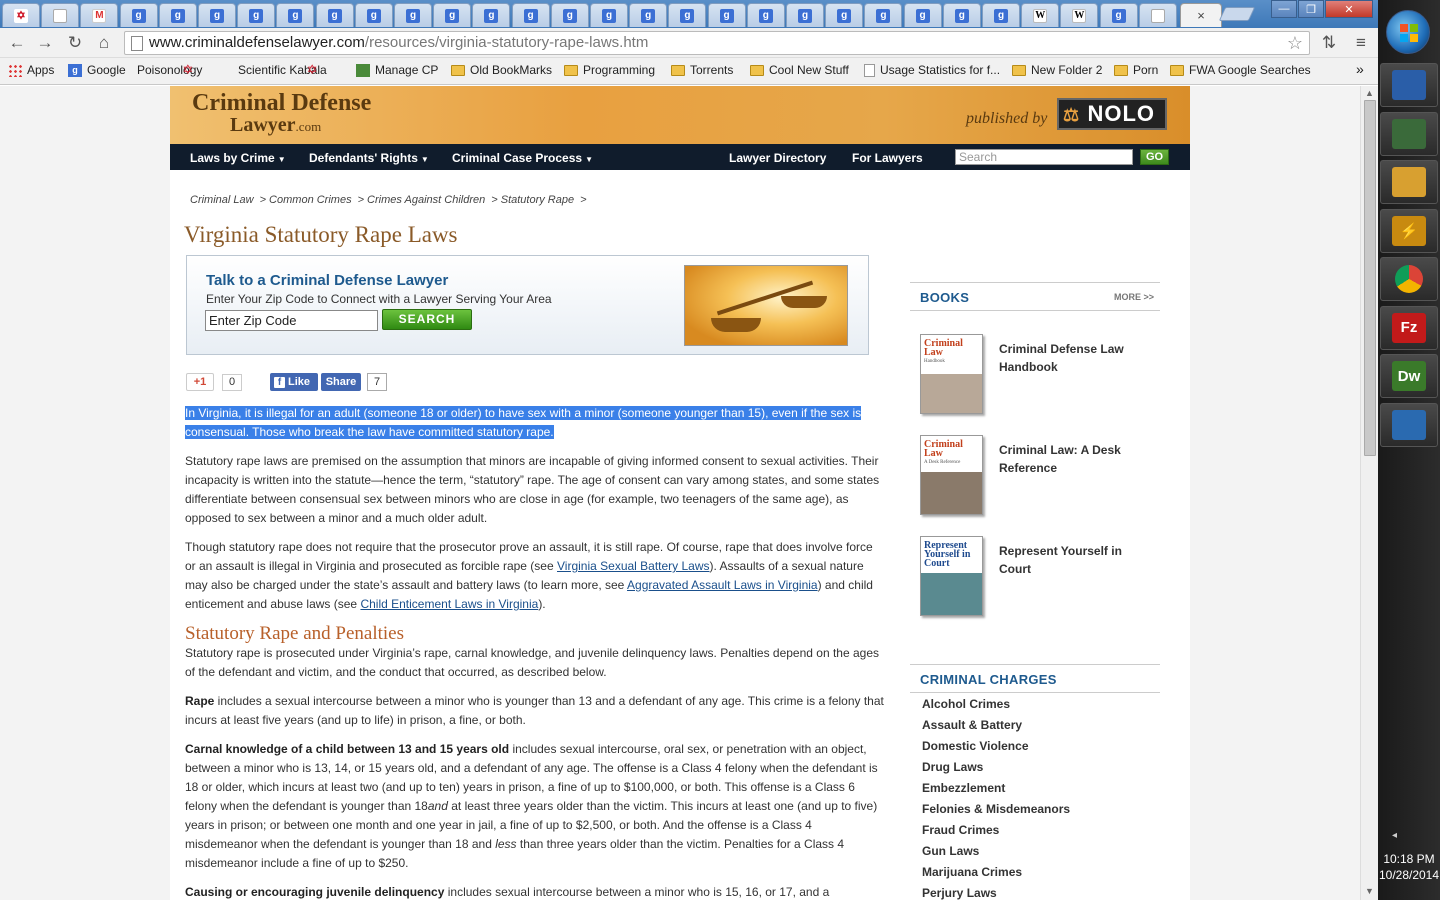  What do you see at coordinates (341, 382) in the screenshot?
I see `facebook-share-button: Share` at bounding box center [341, 382].